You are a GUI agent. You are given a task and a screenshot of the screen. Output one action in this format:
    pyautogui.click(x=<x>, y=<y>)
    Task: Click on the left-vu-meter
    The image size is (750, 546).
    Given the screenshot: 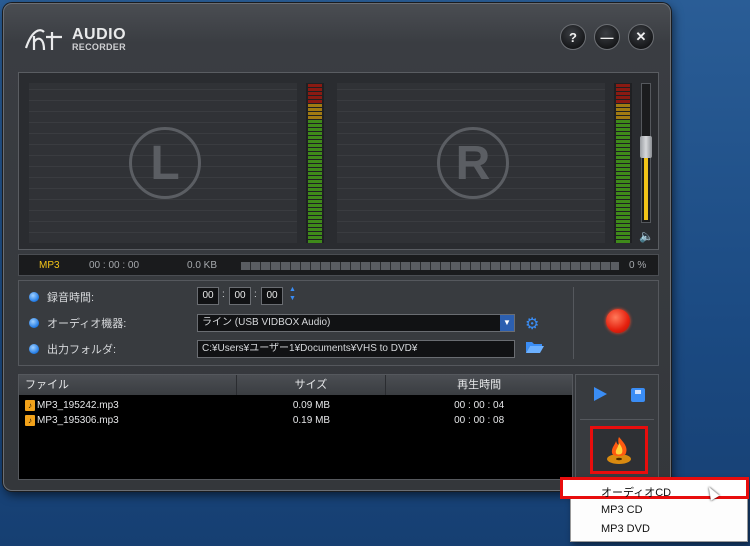 What is the action you would take?
    pyautogui.click(x=315, y=163)
    